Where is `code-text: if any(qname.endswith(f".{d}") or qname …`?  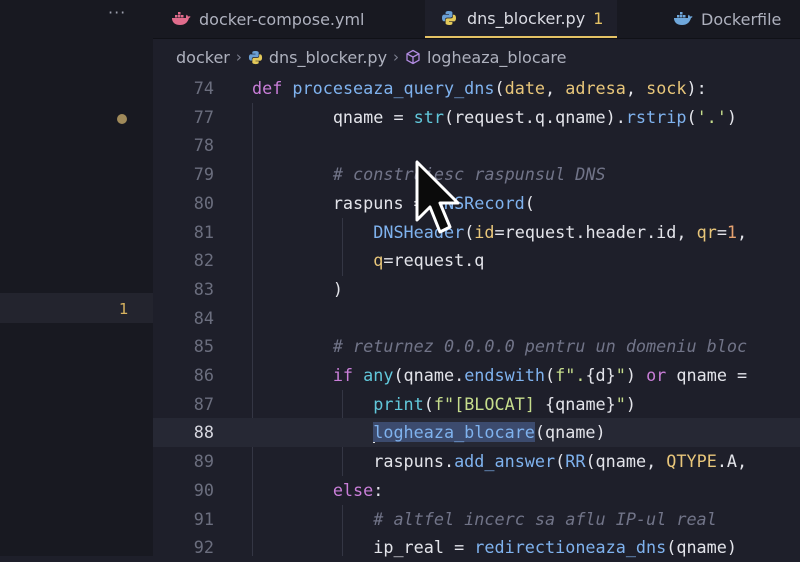 code-text: if any(qname.endswith(f".{d}") or qname … is located at coordinates (499, 375).